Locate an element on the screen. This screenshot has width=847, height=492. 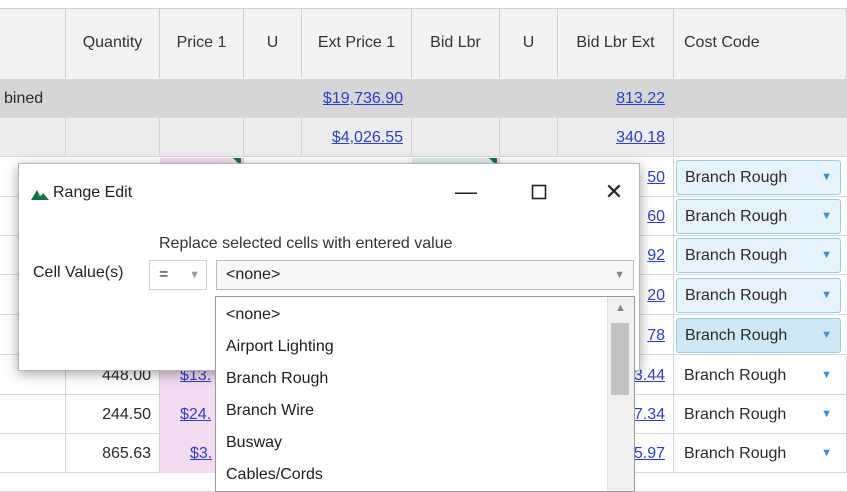
close-button: ✕ is located at coordinates (614, 192).